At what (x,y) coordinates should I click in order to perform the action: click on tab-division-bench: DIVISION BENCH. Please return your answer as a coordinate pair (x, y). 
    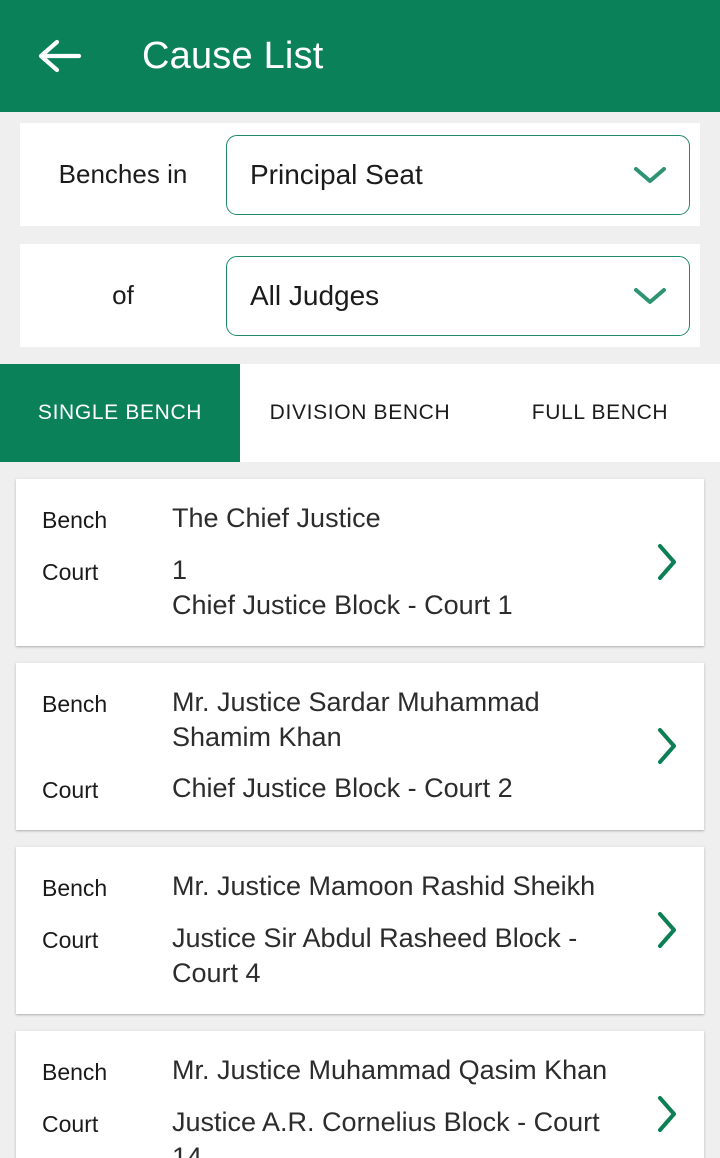
    Looking at the image, I should click on (360, 413).